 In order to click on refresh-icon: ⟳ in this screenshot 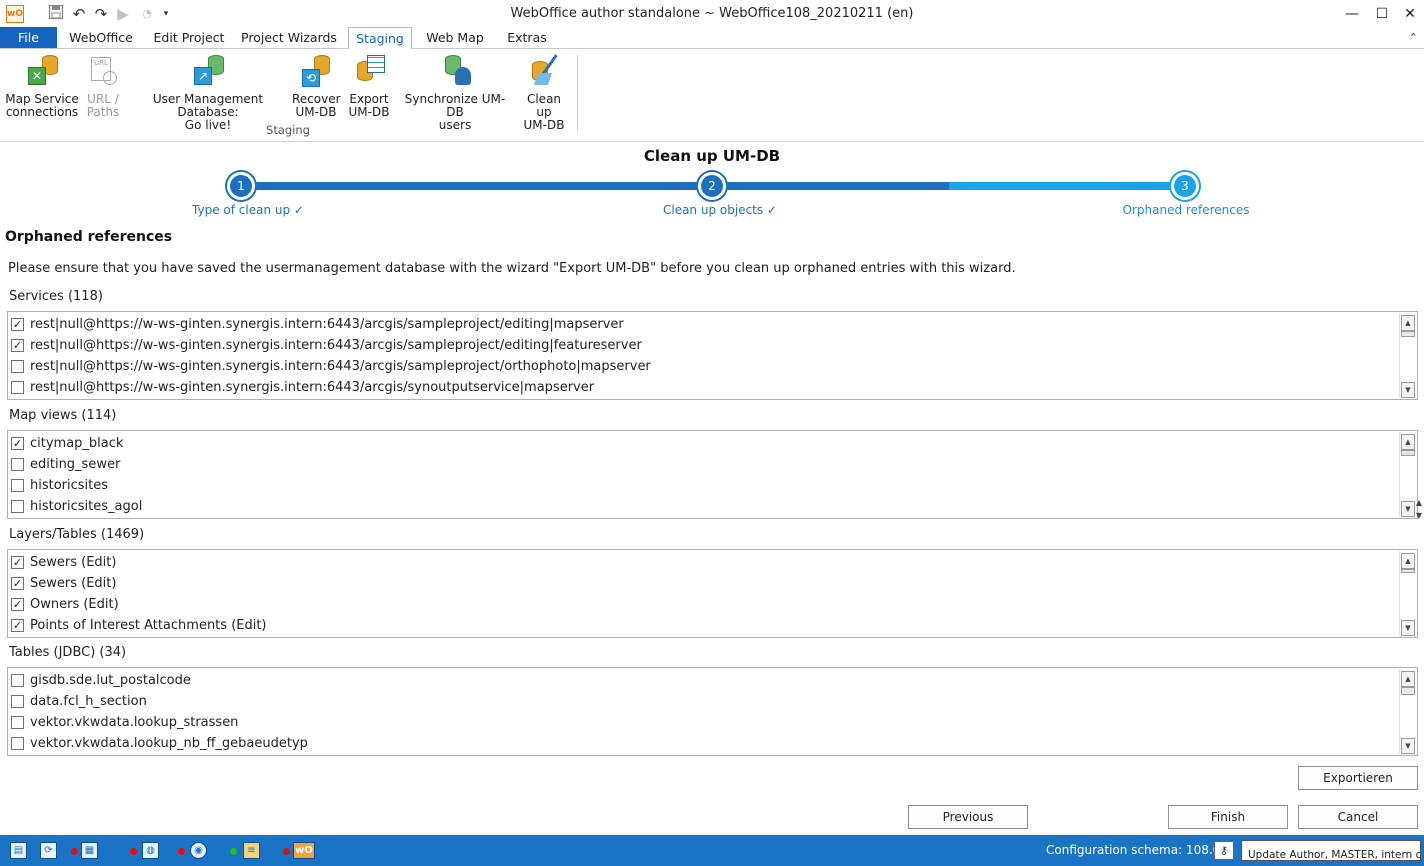, I will do `click(48, 850)`.